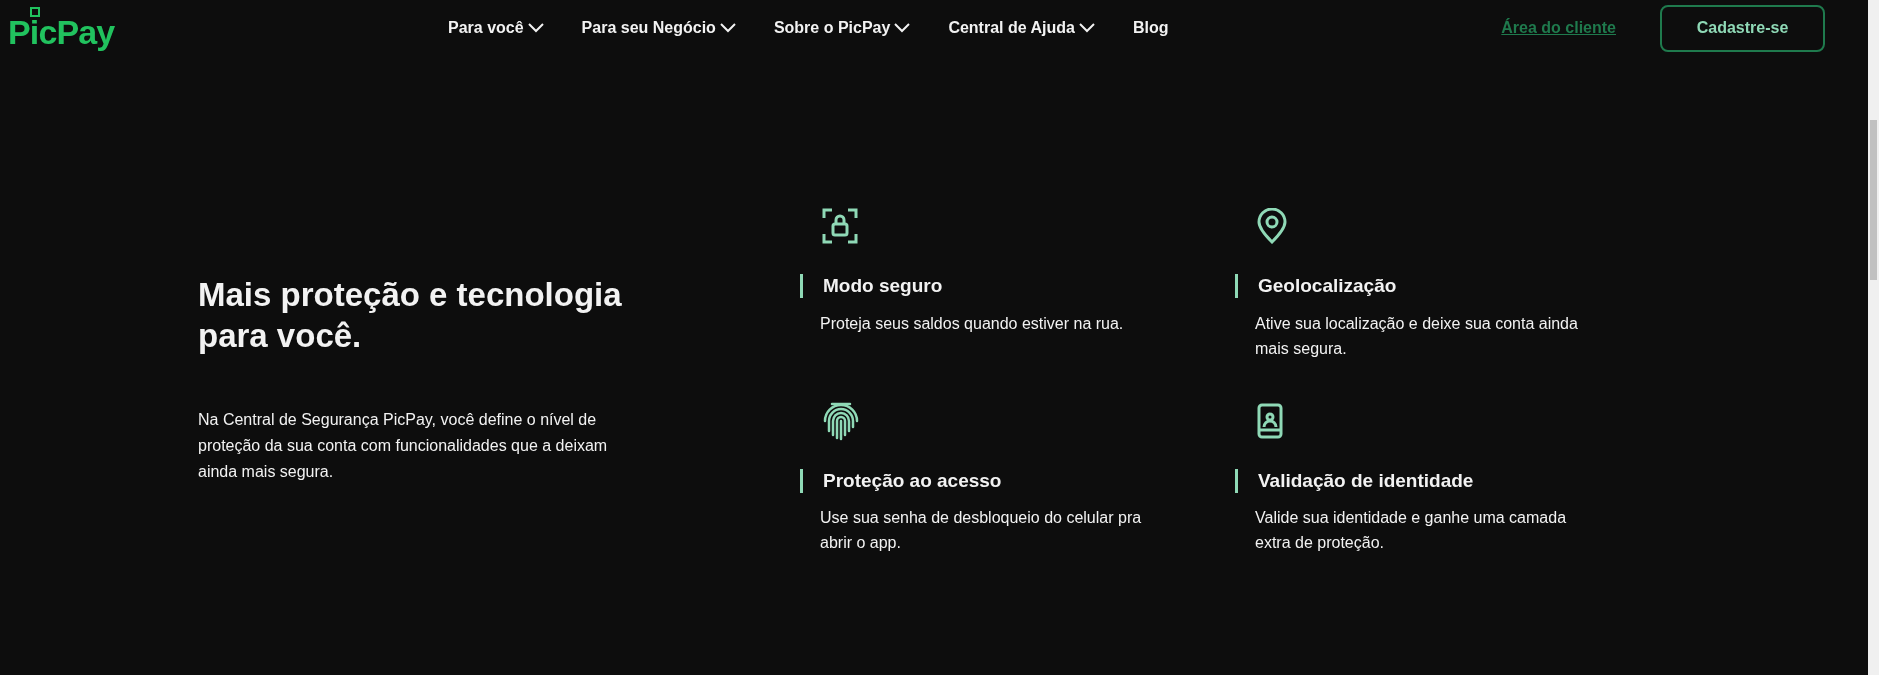 The width and height of the screenshot is (1879, 675). Describe the element at coordinates (1873, 200) in the screenshot. I see `scrollbar-thumb` at that location.